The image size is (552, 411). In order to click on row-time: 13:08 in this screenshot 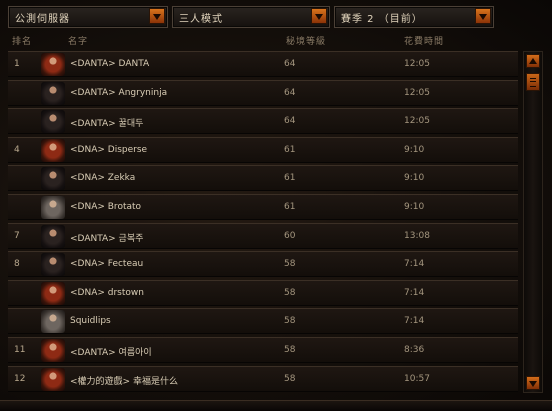, I will do `click(417, 235)`.